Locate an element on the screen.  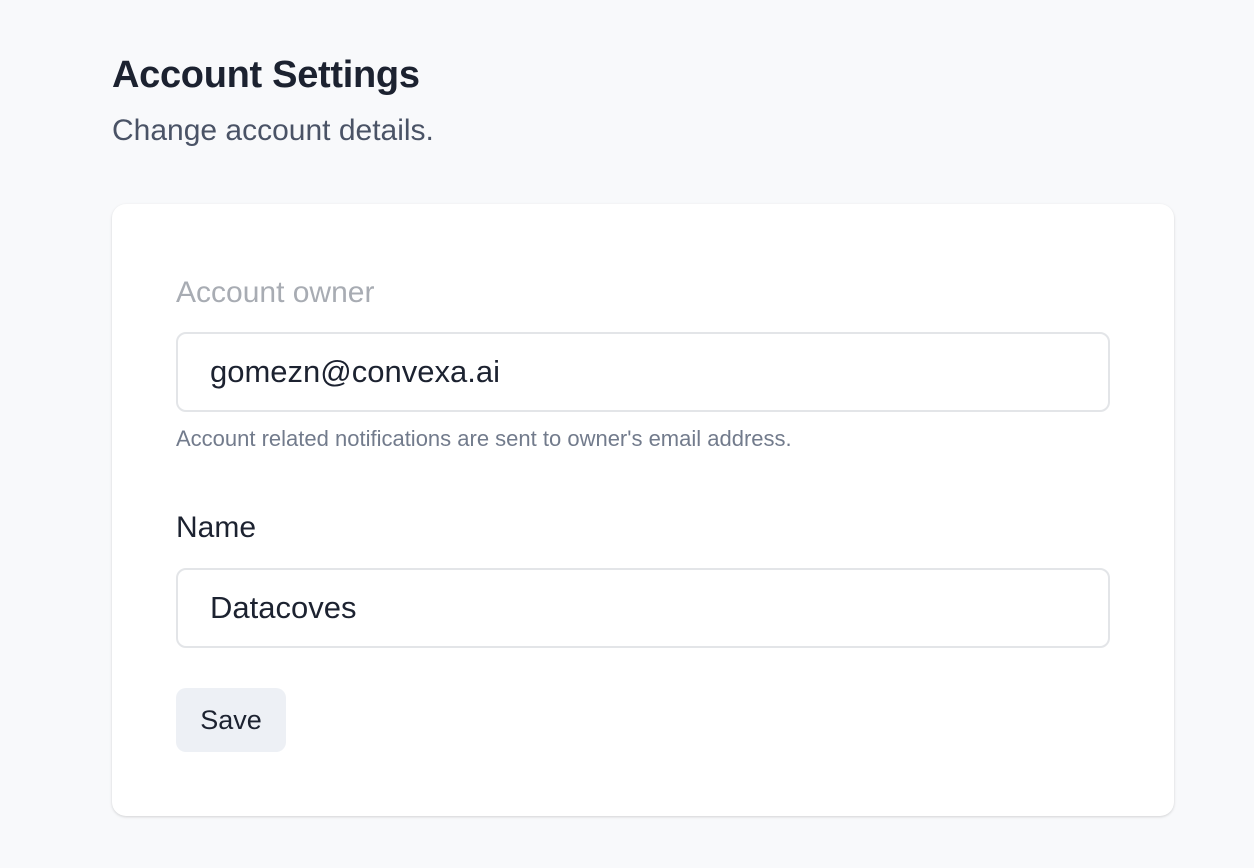
page-title: Account Settings is located at coordinates (266, 75).